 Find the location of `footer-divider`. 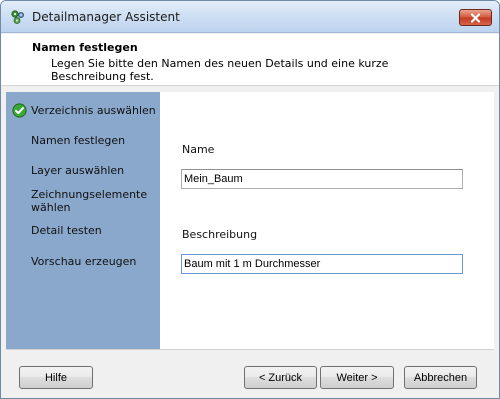

footer-divider is located at coordinates (250, 349).